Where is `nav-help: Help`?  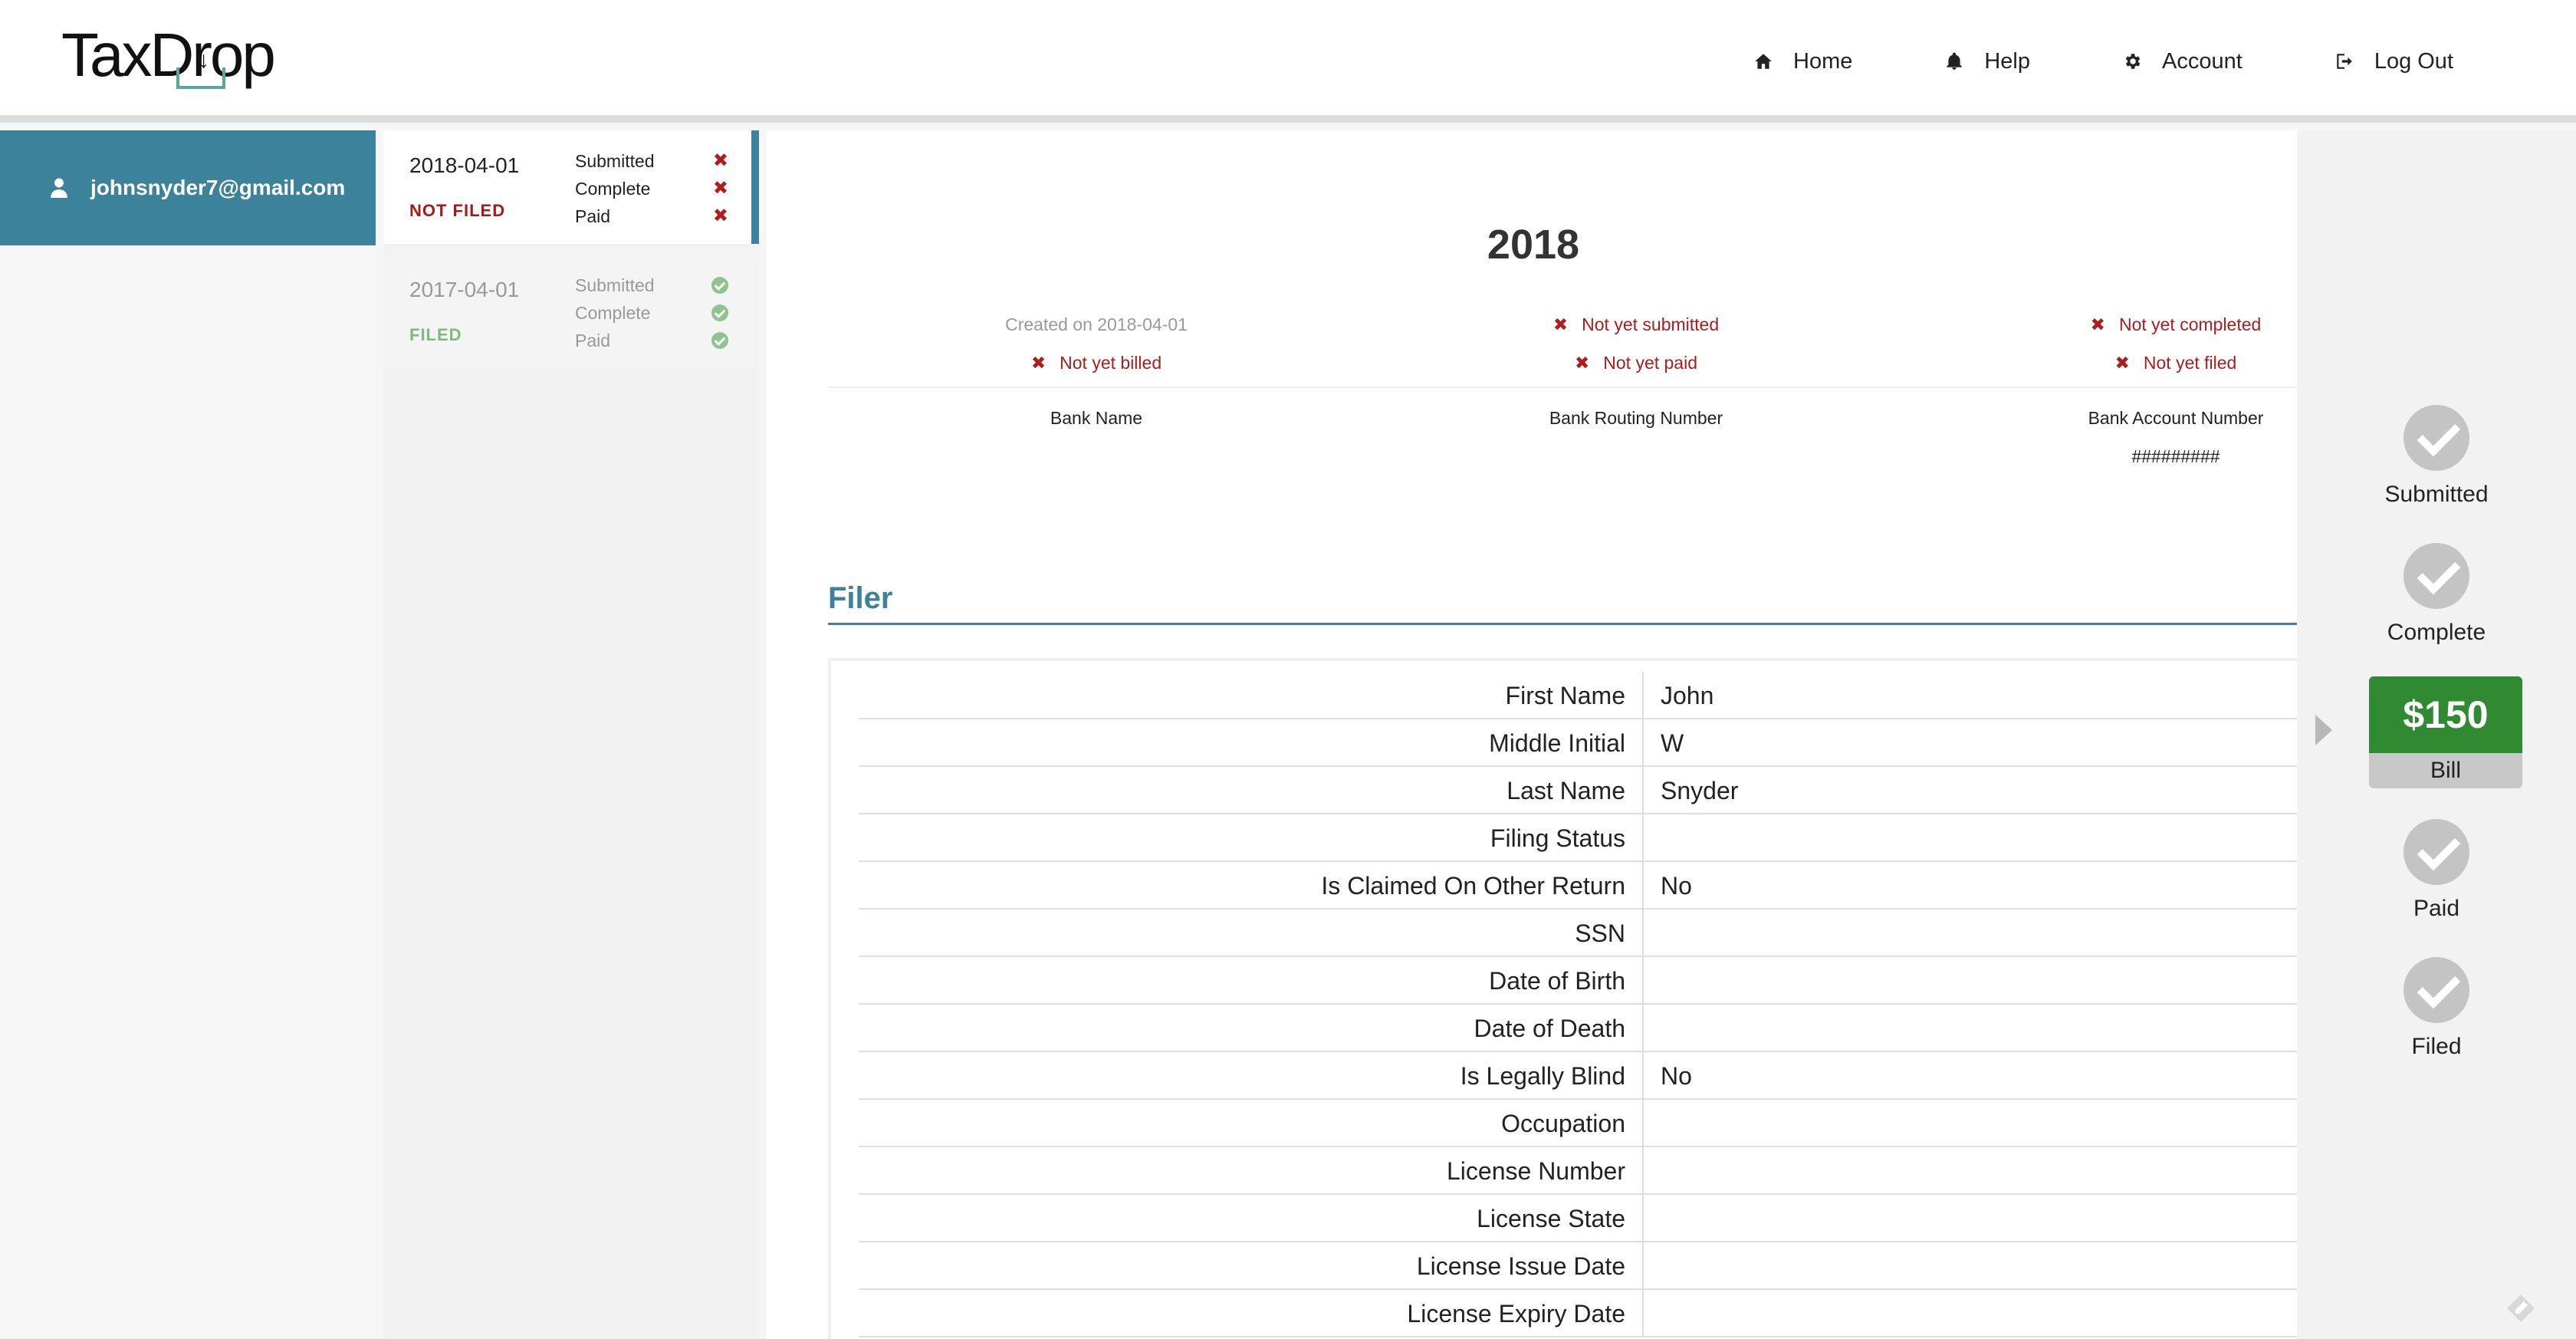 nav-help: Help is located at coordinates (1987, 61).